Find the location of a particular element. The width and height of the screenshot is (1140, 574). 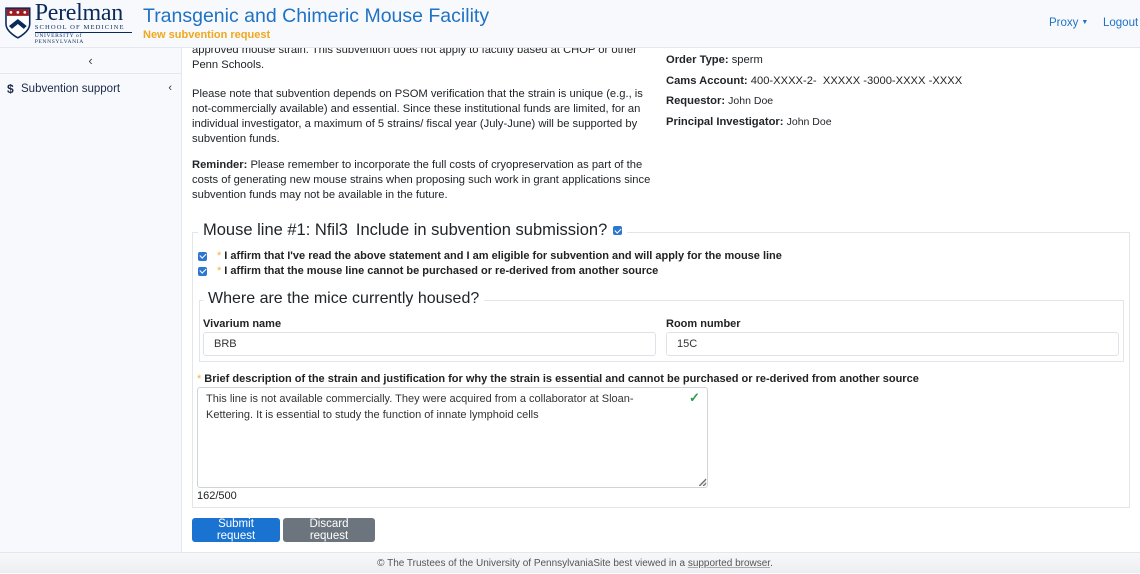

sidebar-collapse-button: ‹ is located at coordinates (90, 61).